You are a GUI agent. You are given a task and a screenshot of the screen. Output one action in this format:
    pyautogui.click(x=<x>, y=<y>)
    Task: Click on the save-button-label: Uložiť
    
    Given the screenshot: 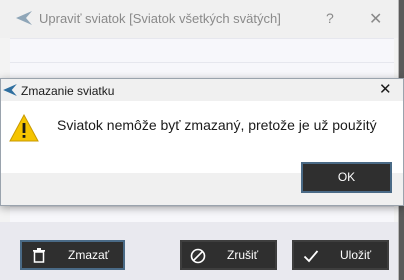 What is the action you would take?
    pyautogui.click(x=356, y=255)
    